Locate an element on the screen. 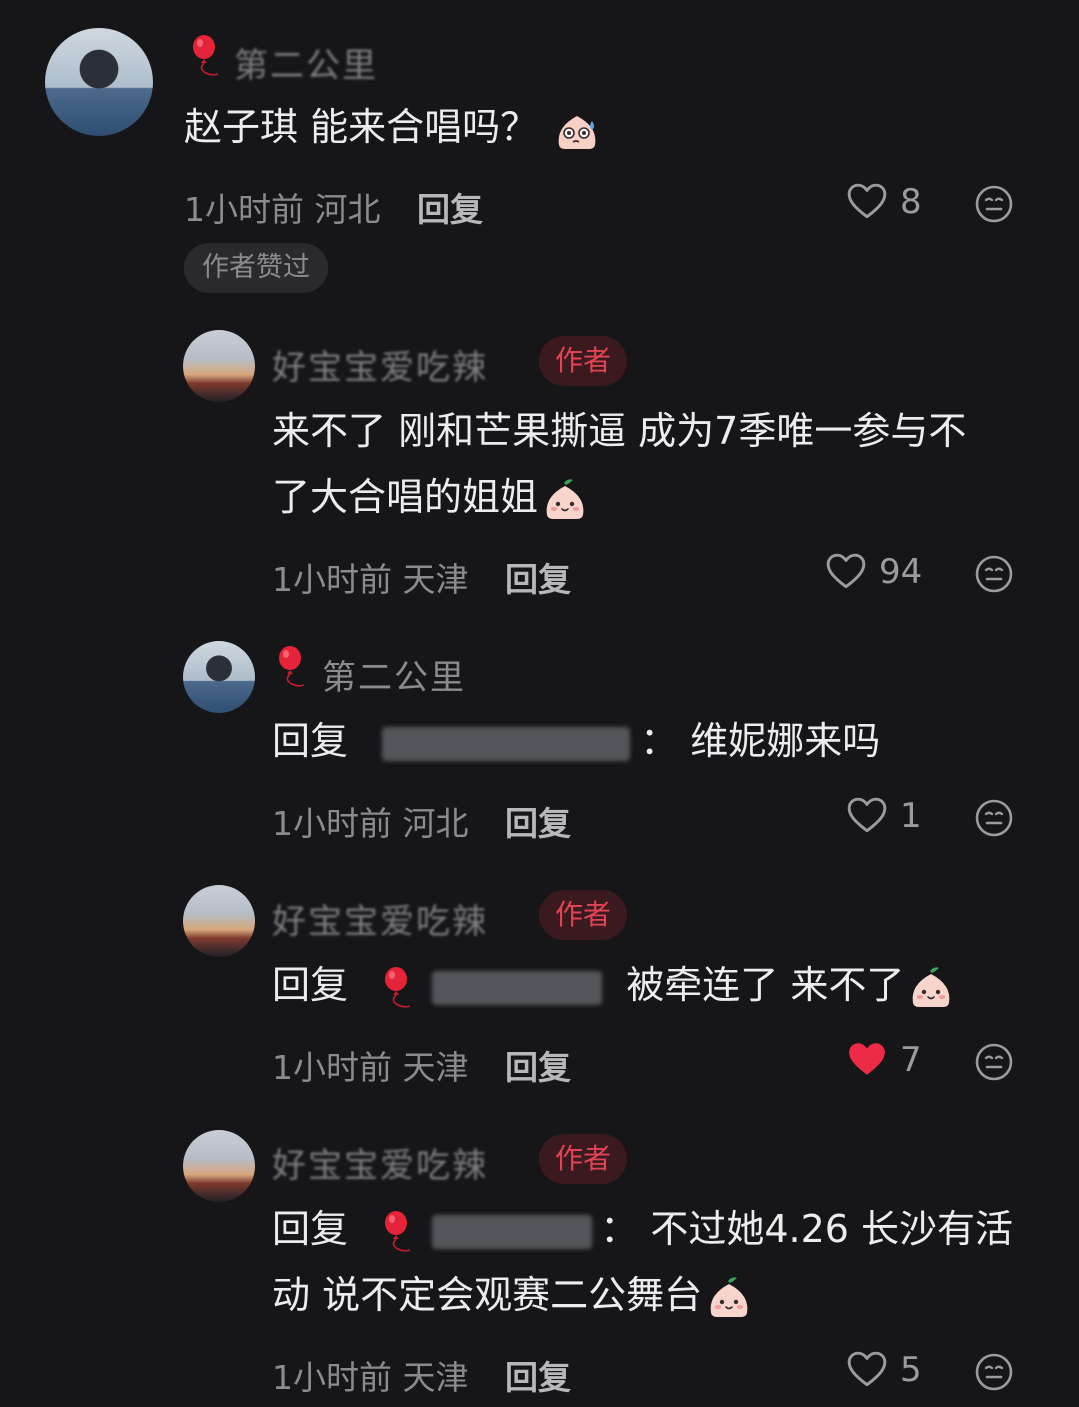 The height and width of the screenshot is (1407, 1079). comment-text-line: 来不了 刚和芒果撕逼 成为7季唯一参与不 is located at coordinates (619, 431).